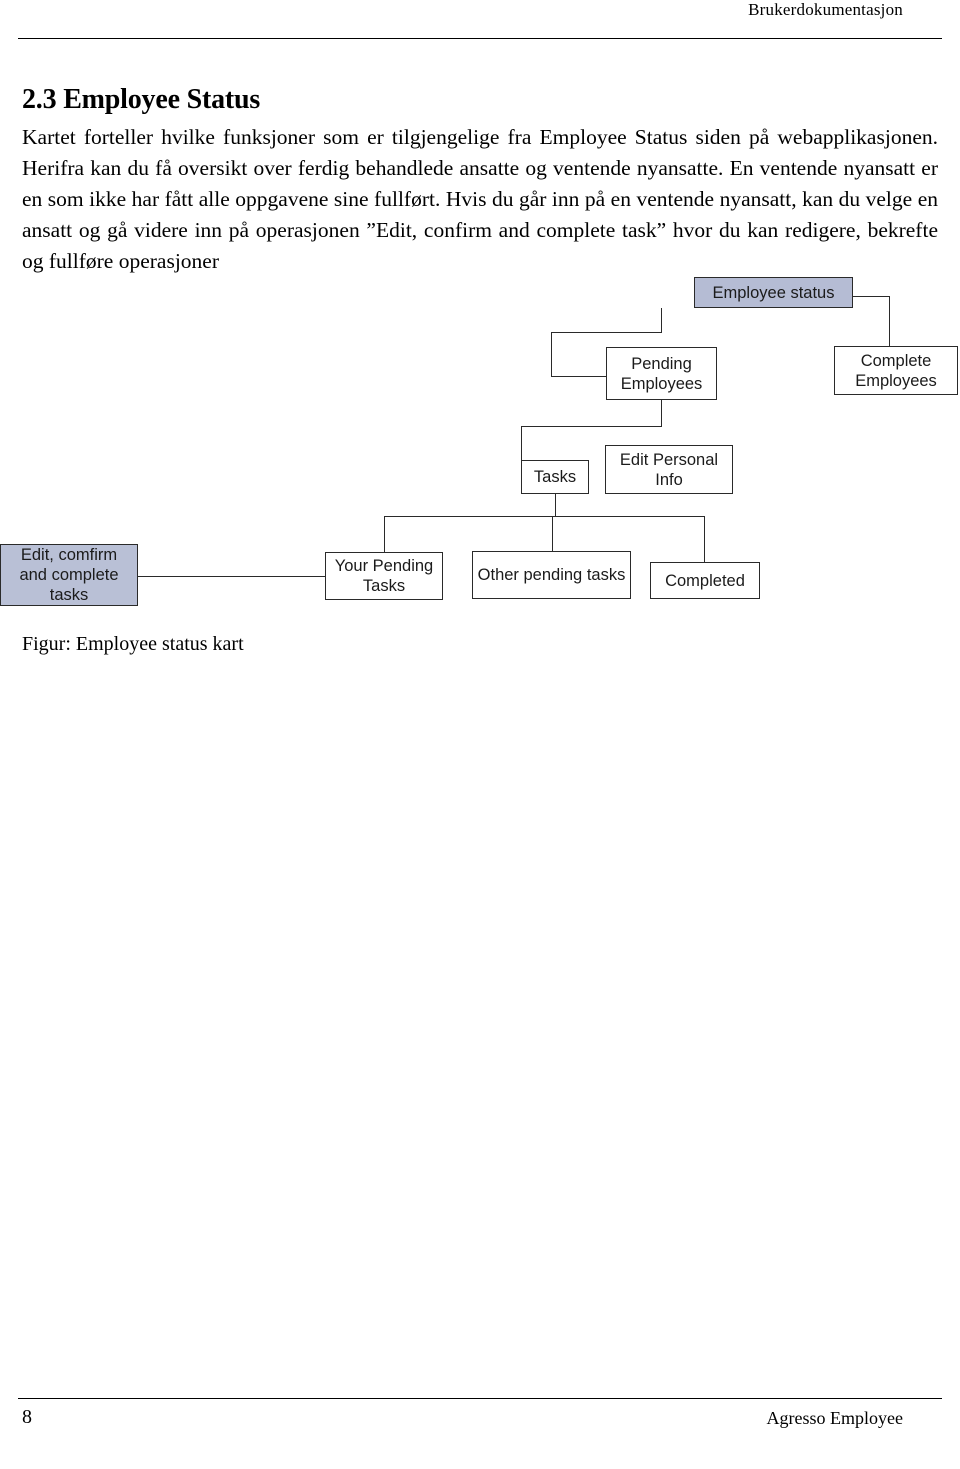 The width and height of the screenshot is (960, 1469). I want to click on diagram-node-pending-employees: Pending Employees, so click(661, 373).